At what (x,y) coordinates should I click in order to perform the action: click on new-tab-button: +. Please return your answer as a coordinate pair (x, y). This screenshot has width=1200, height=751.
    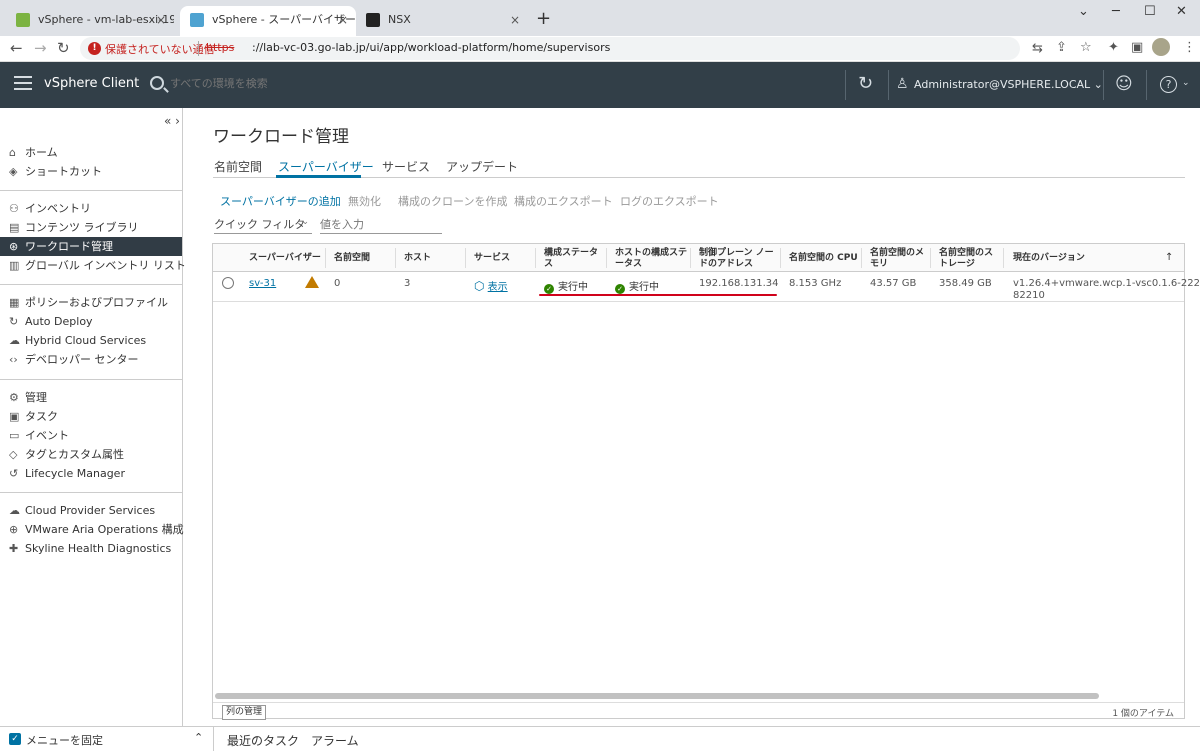
    Looking at the image, I should click on (543, 18).